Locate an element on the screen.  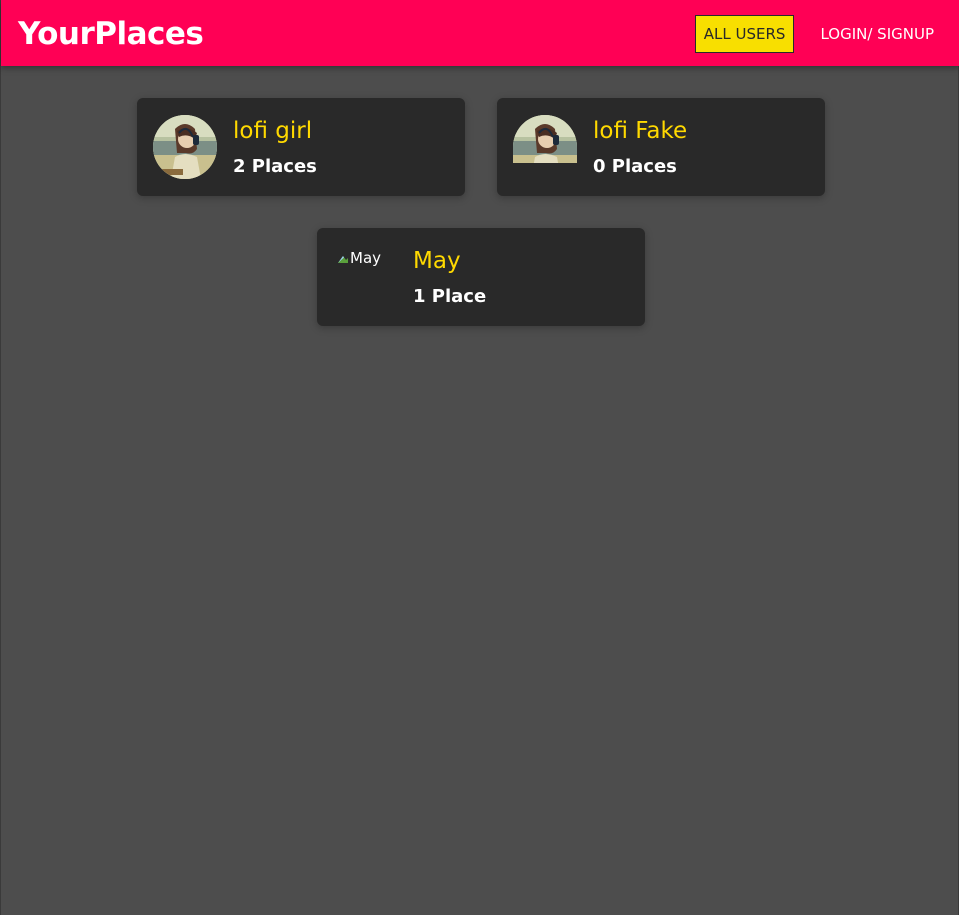
broken-image-icon is located at coordinates (343, 259).